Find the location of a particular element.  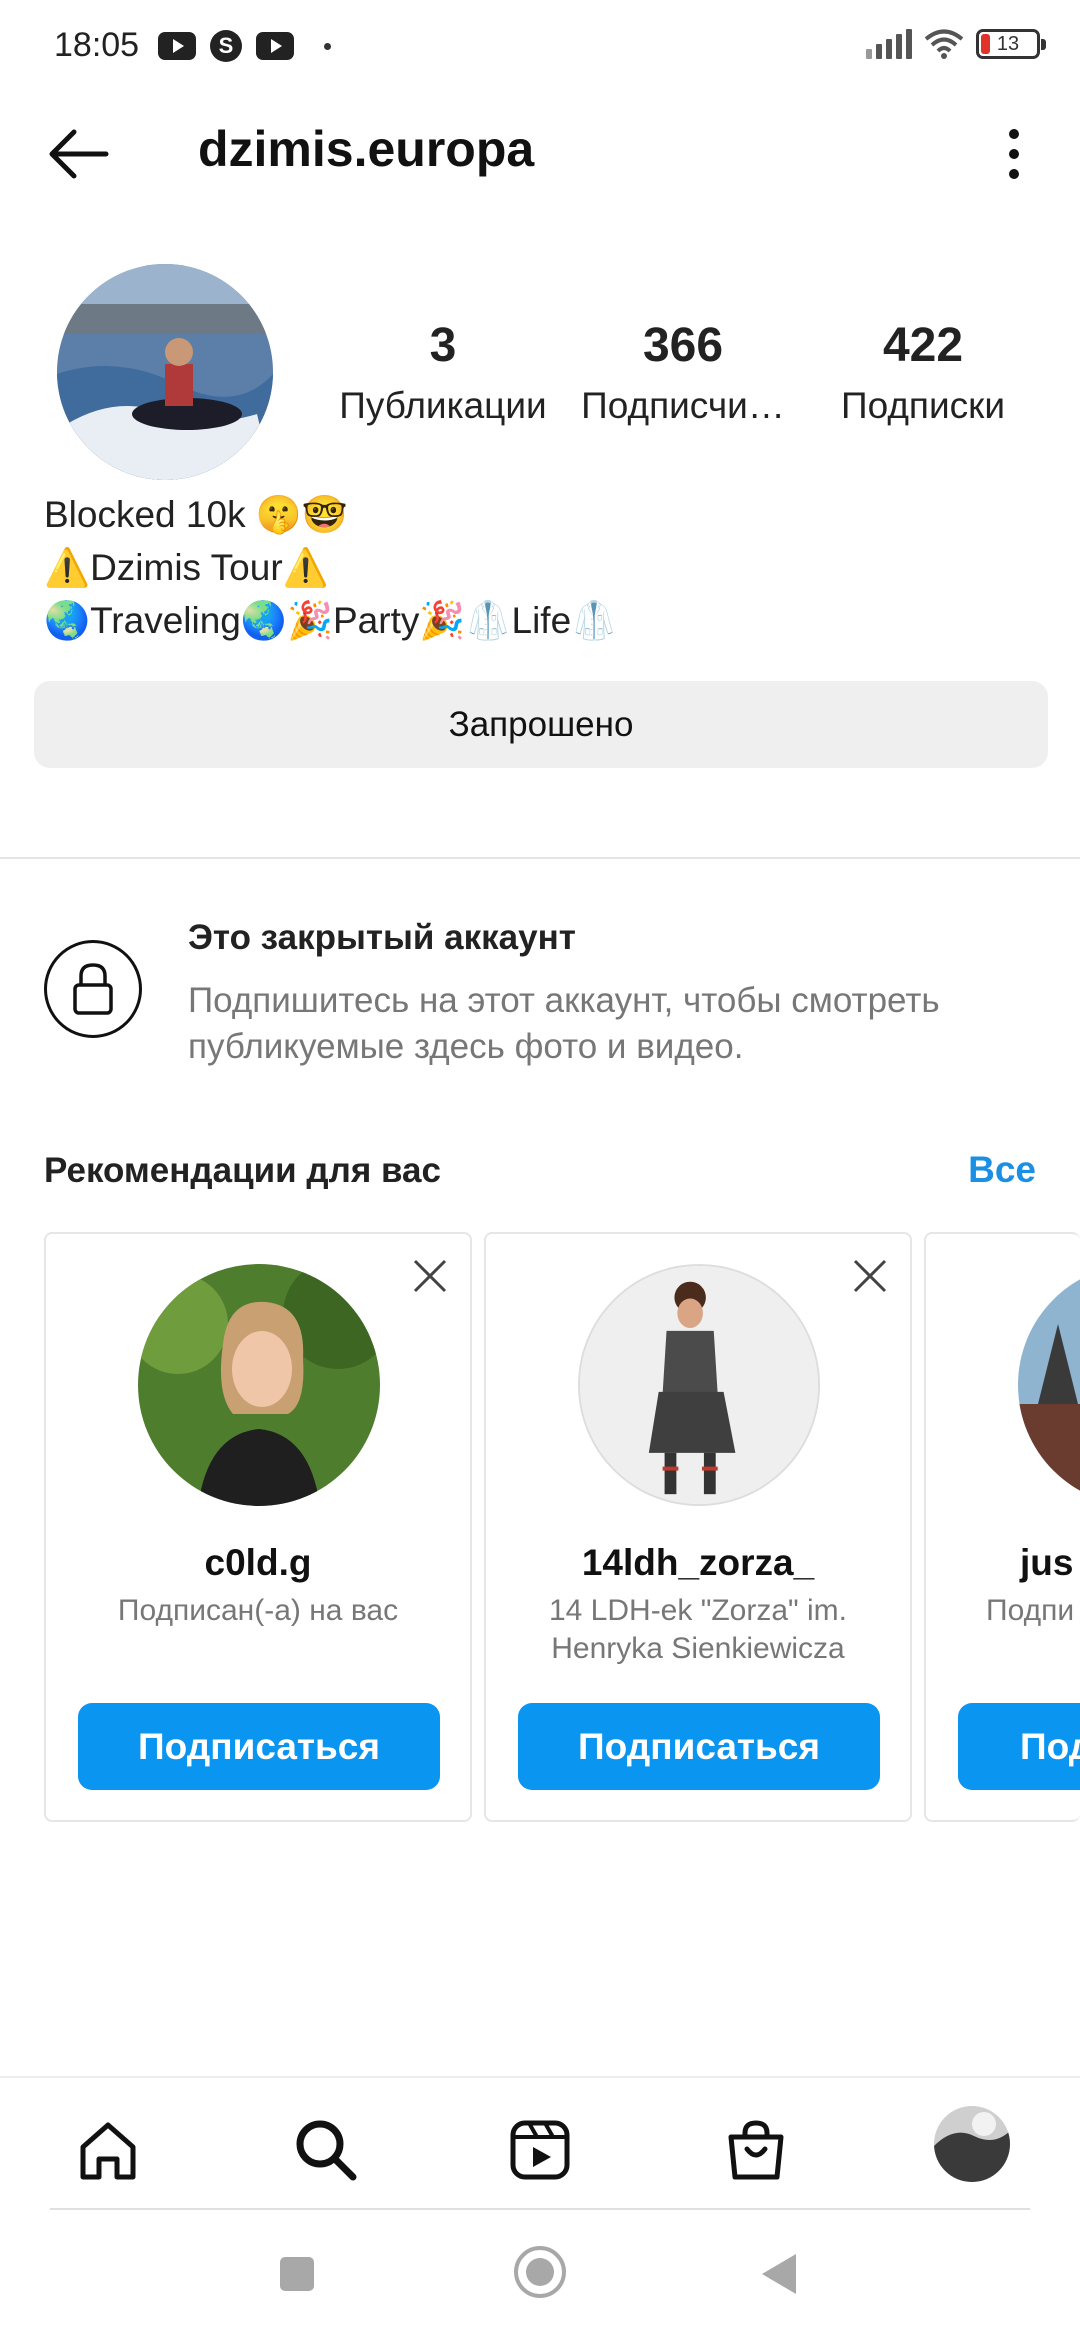

signal-icon is located at coordinates (889, 44).